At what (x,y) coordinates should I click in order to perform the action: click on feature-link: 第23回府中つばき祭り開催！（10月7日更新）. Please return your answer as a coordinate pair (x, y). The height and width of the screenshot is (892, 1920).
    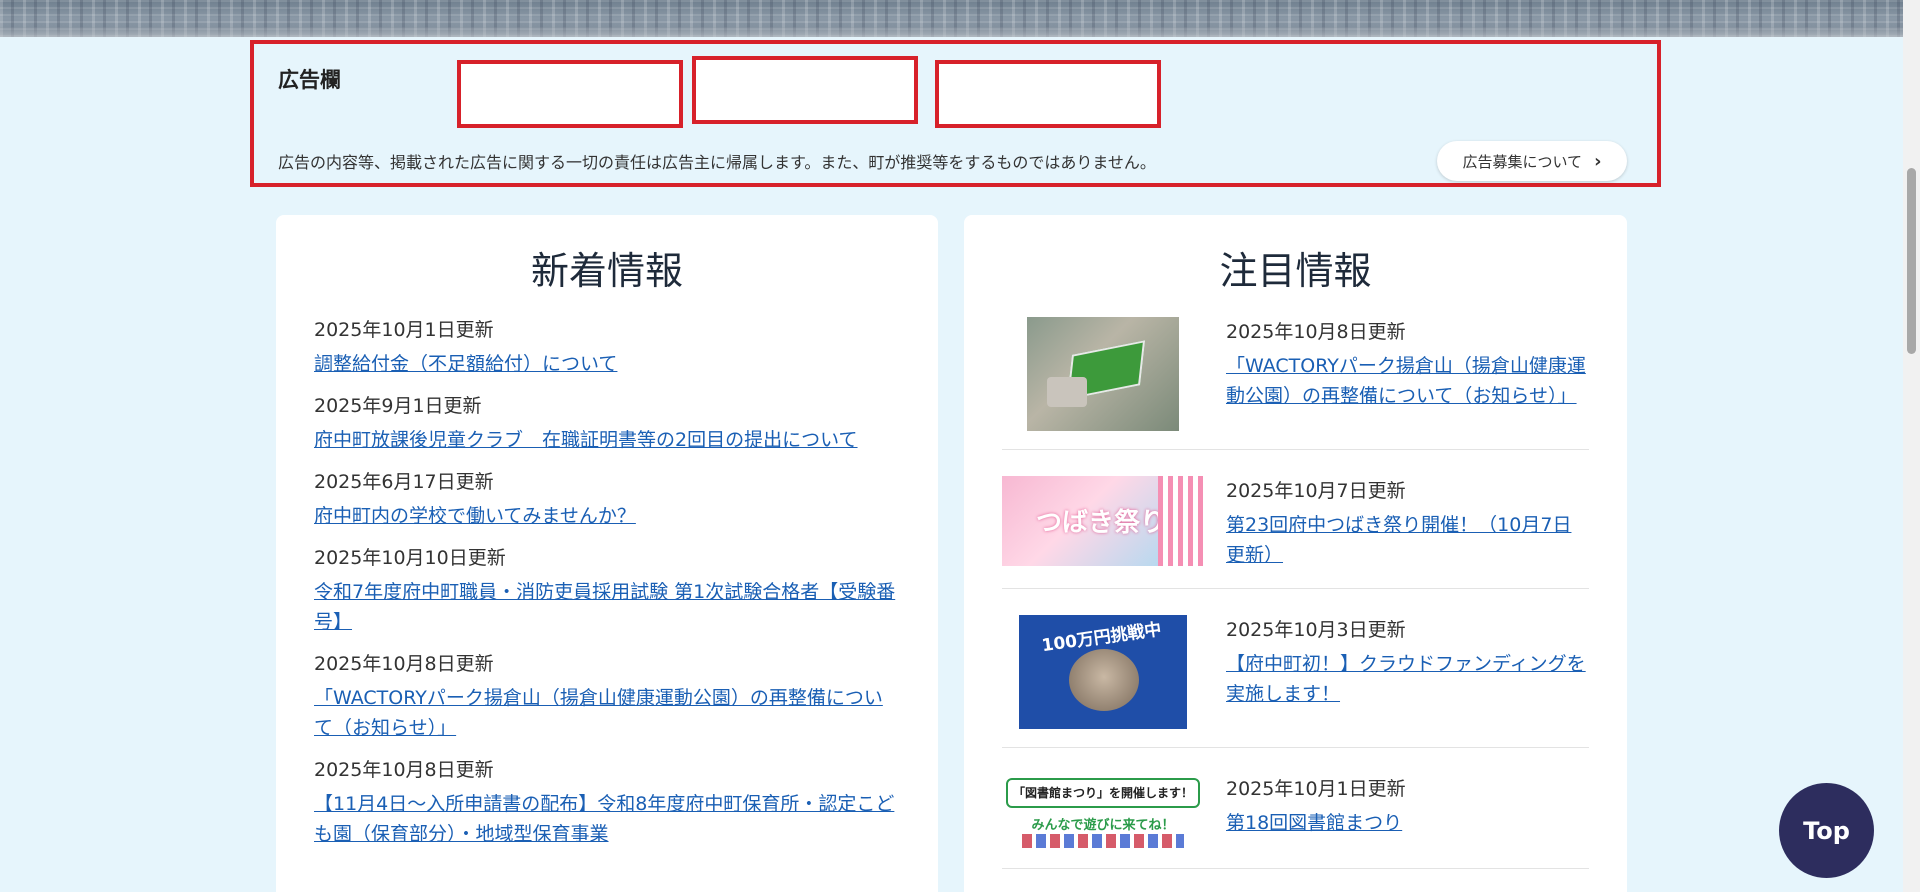
    Looking at the image, I should click on (1407, 540).